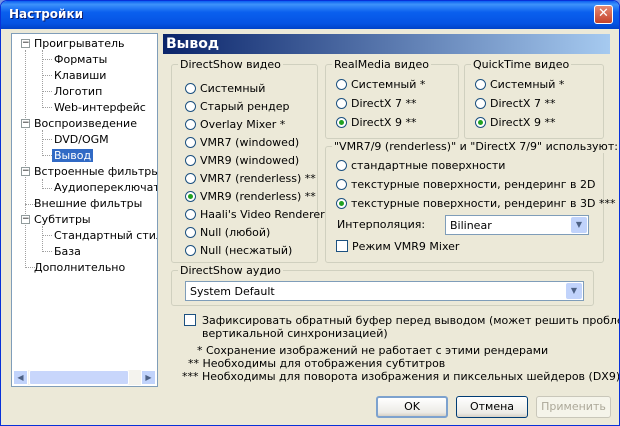 Image resolution: width=620 pixels, height=426 pixels. I want to click on tree-item-label: Форматы, so click(81, 59).